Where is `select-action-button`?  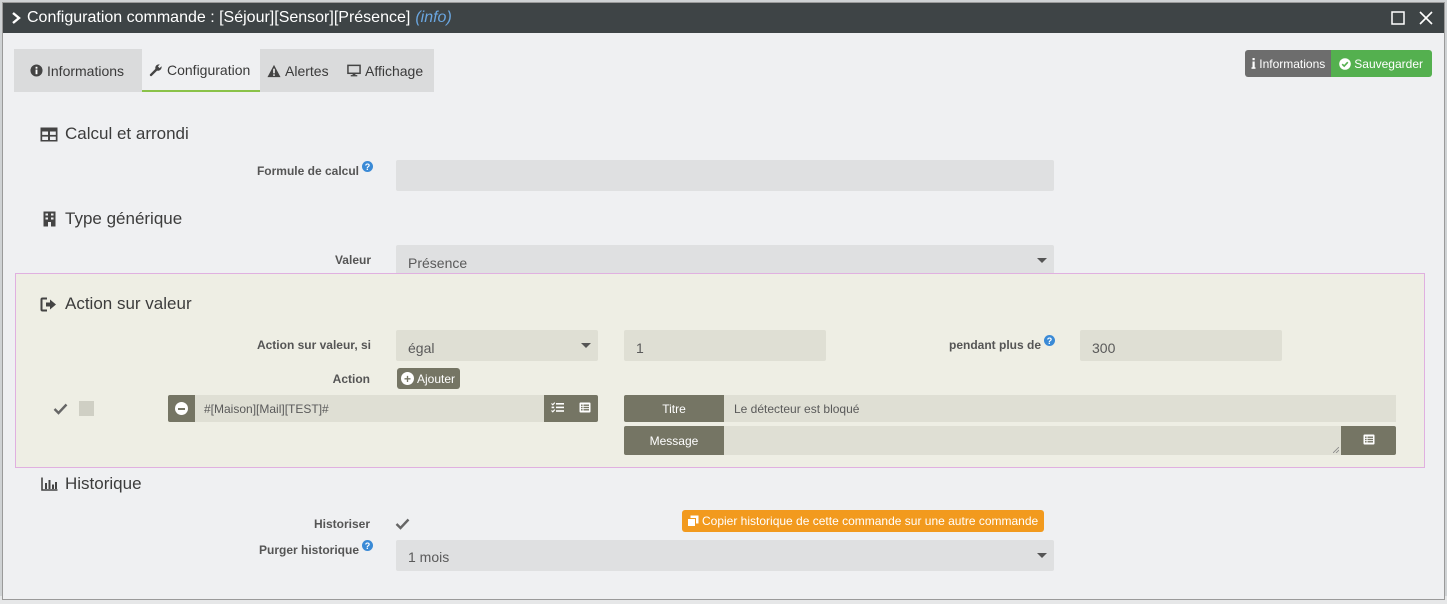 select-action-button is located at coordinates (557, 408).